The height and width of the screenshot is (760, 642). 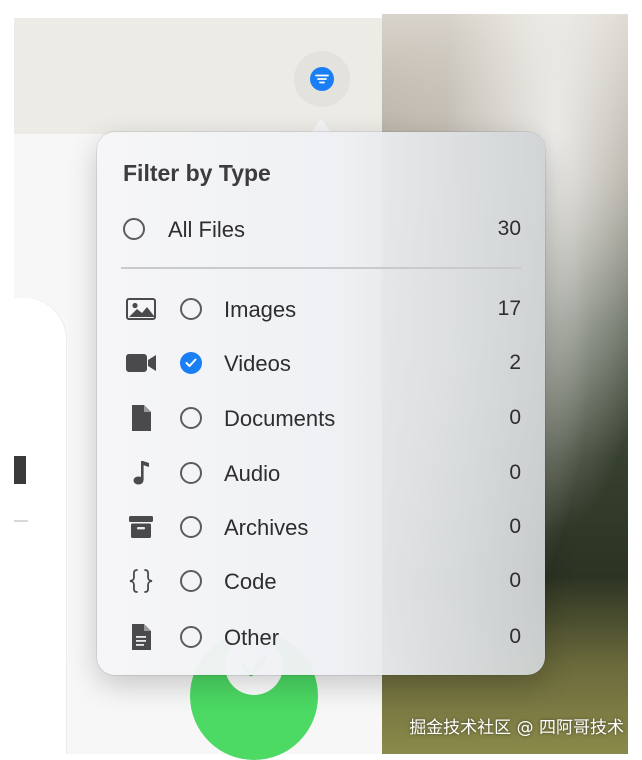 I want to click on filter-row-all-files: All Files 30, so click(x=321, y=229).